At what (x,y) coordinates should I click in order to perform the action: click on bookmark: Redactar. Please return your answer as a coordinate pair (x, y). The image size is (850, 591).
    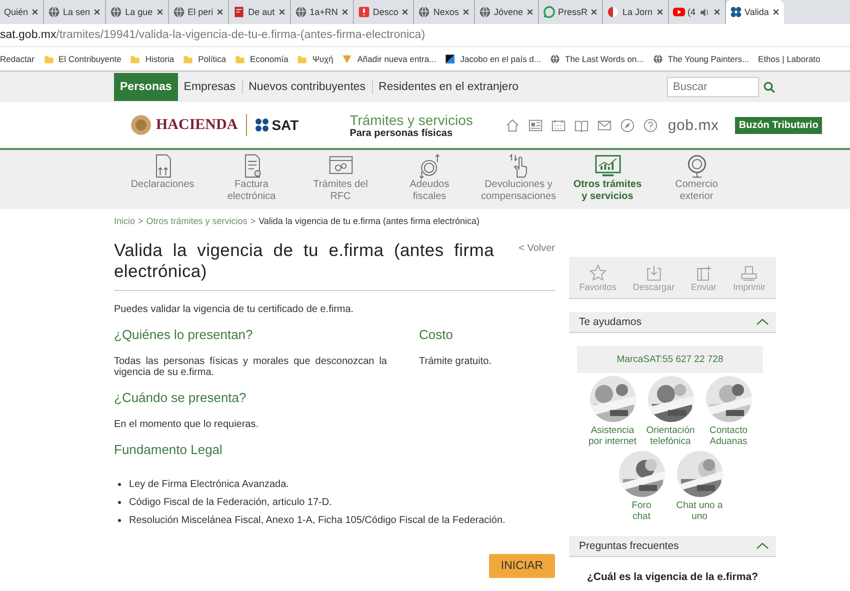
    Looking at the image, I should click on (17, 59).